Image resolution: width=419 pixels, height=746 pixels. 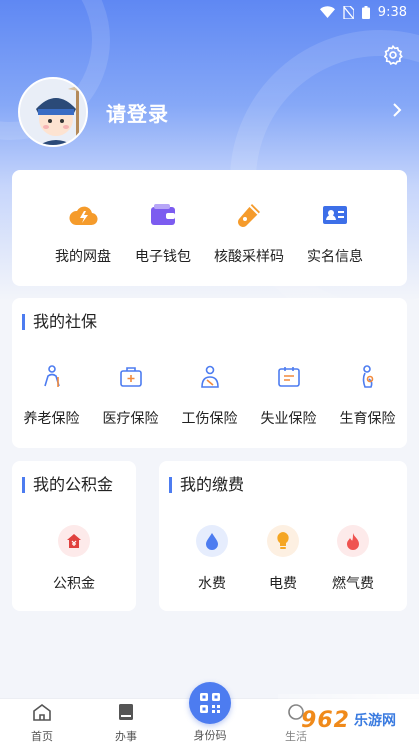 I want to click on quick-item-cloud-drive: 我的网盘, so click(x=83, y=233).